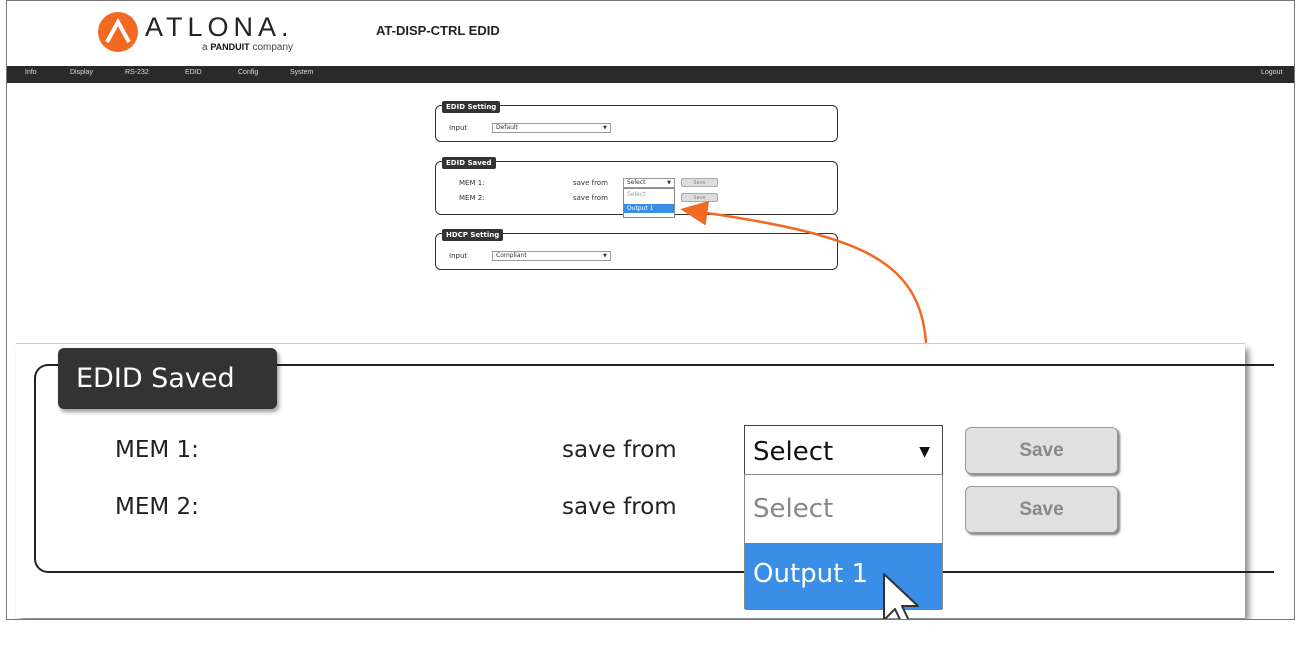 The width and height of the screenshot is (1301, 672). What do you see at coordinates (157, 507) in the screenshot?
I see `mem2-label: MEM 2:` at bounding box center [157, 507].